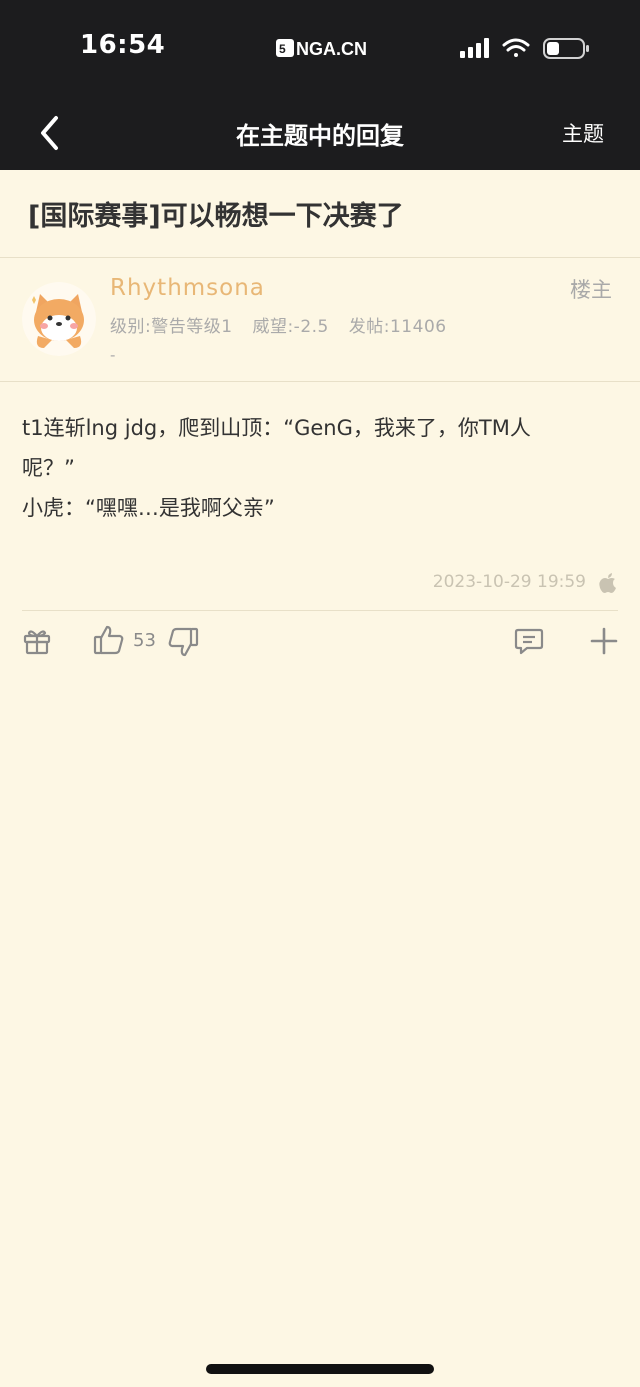 The width and height of the screenshot is (640, 1387). I want to click on shiba-avatar-icon, so click(58, 321).